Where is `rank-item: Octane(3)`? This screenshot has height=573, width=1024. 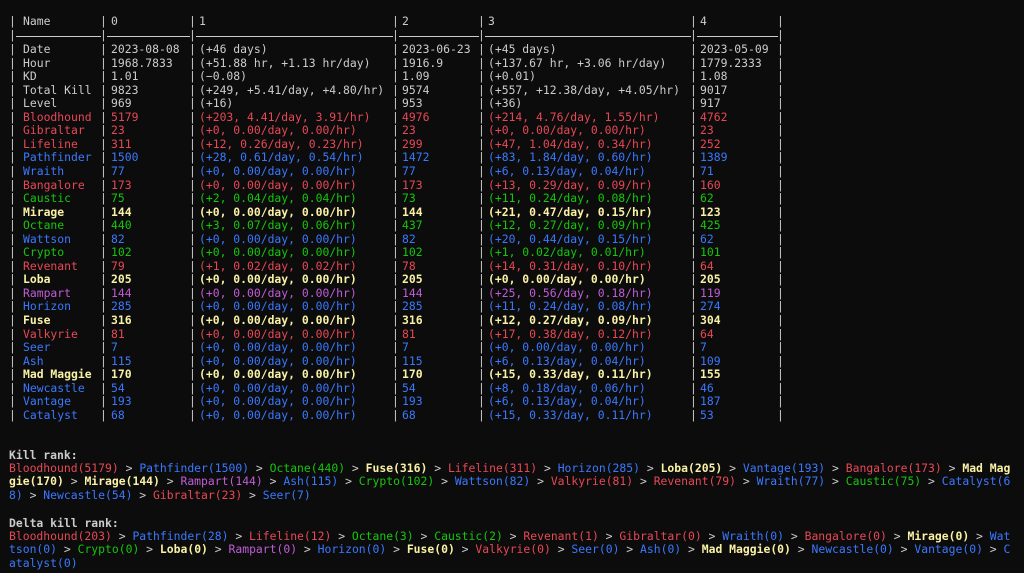 rank-item: Octane(3) is located at coordinates (382, 536).